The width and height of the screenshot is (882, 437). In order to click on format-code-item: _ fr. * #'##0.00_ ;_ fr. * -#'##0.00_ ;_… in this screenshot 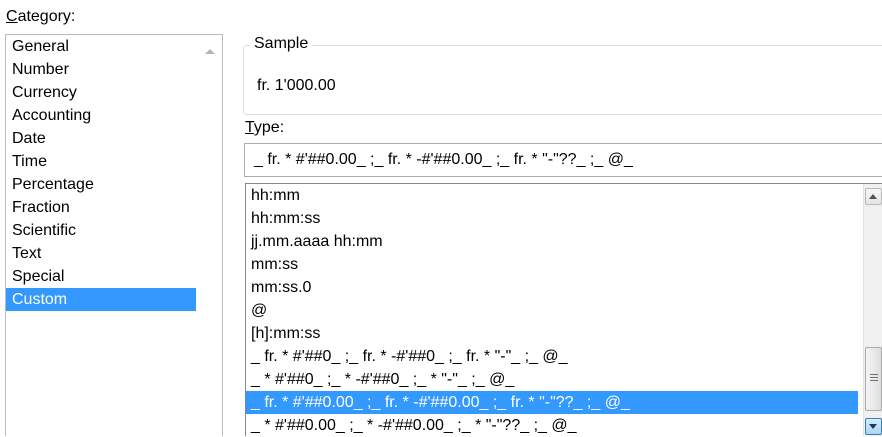, I will do `click(552, 402)`.